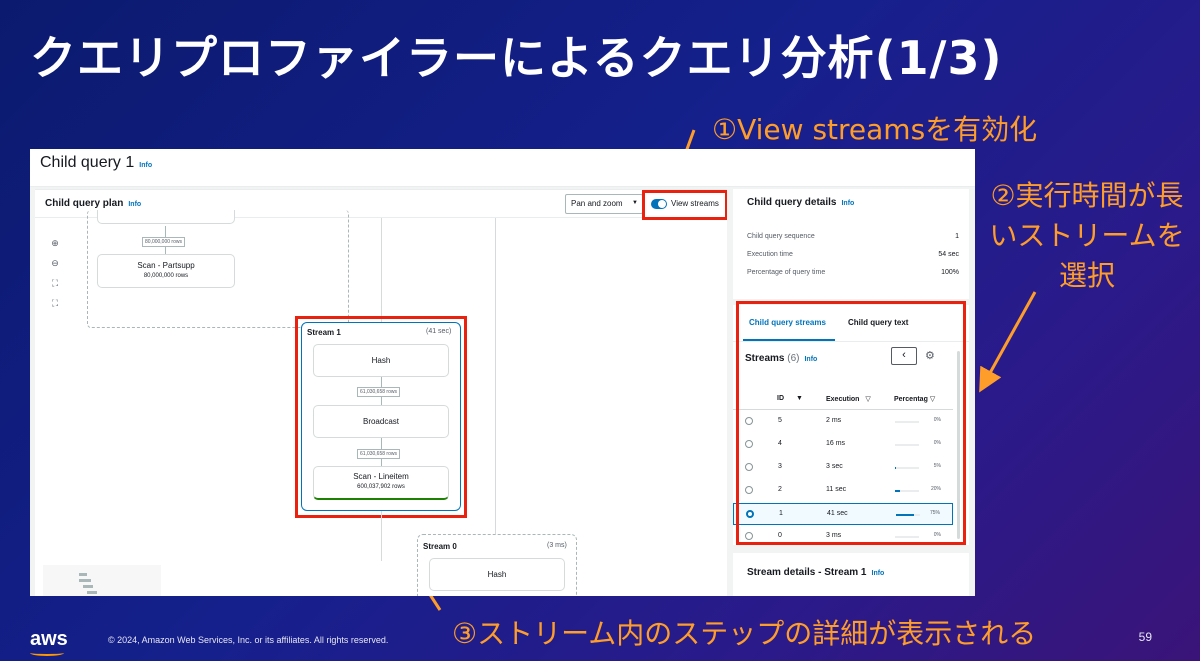 This screenshot has height=661, width=1200. I want to click on details-label: Execution time, so click(770, 254).